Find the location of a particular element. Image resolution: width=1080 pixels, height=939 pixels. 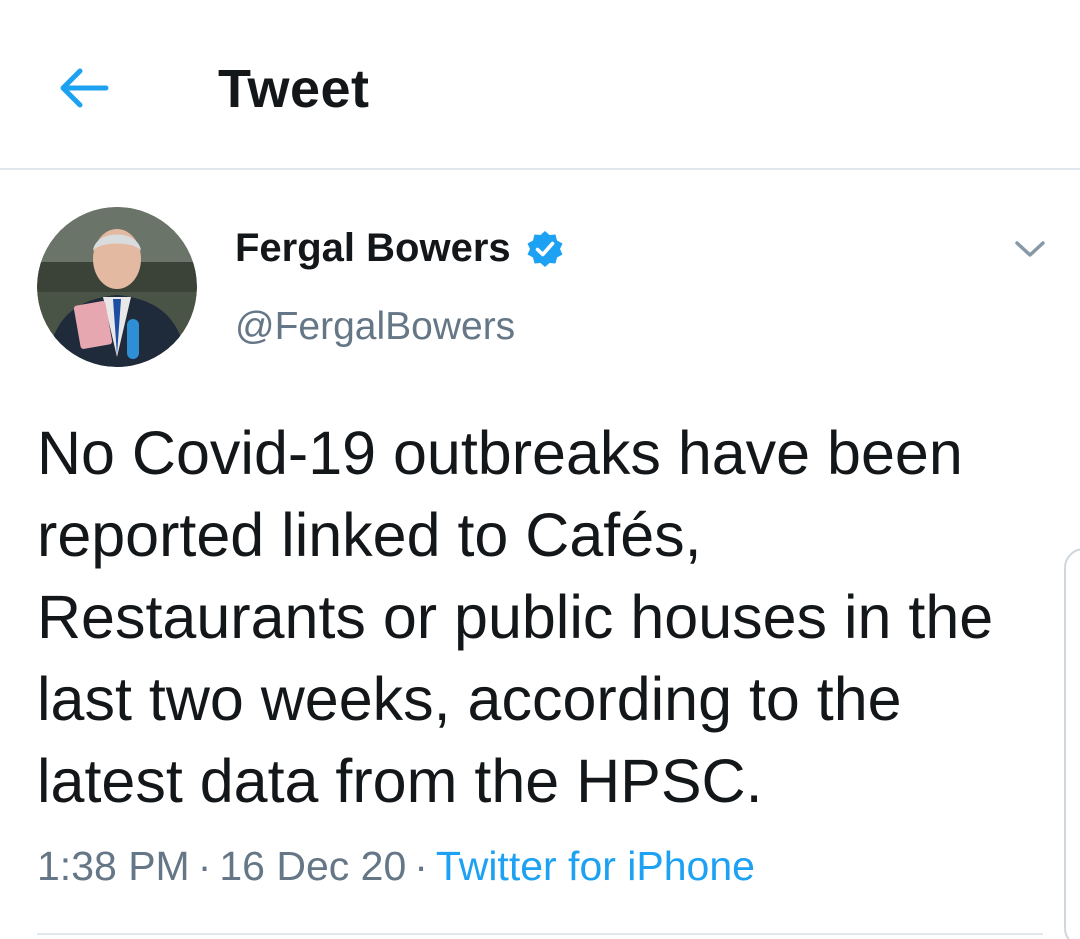

floating-panel-edge is located at coordinates (1072, 743).